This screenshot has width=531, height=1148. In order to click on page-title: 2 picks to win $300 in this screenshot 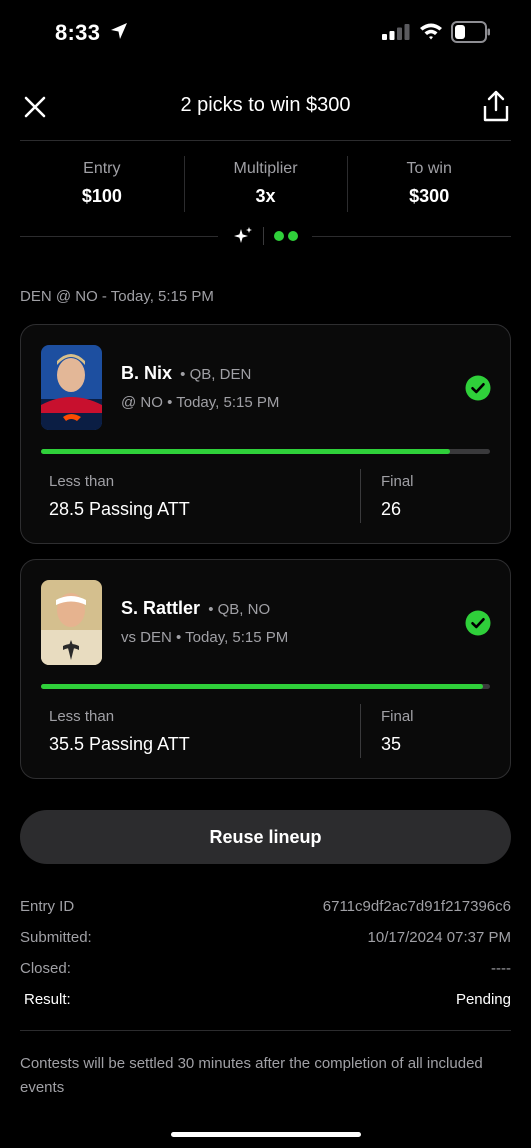, I will do `click(265, 105)`.